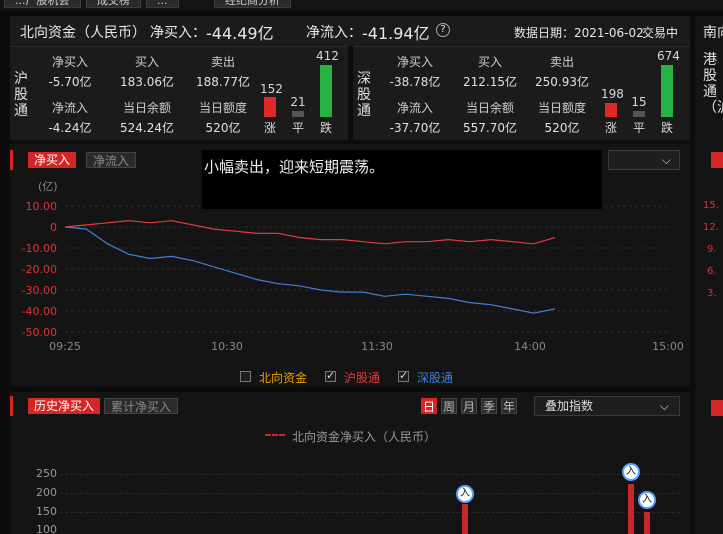  I want to click on top-tab-strip: ...广股机会 成交榜 ... 经纪商分析, so click(361, 5).